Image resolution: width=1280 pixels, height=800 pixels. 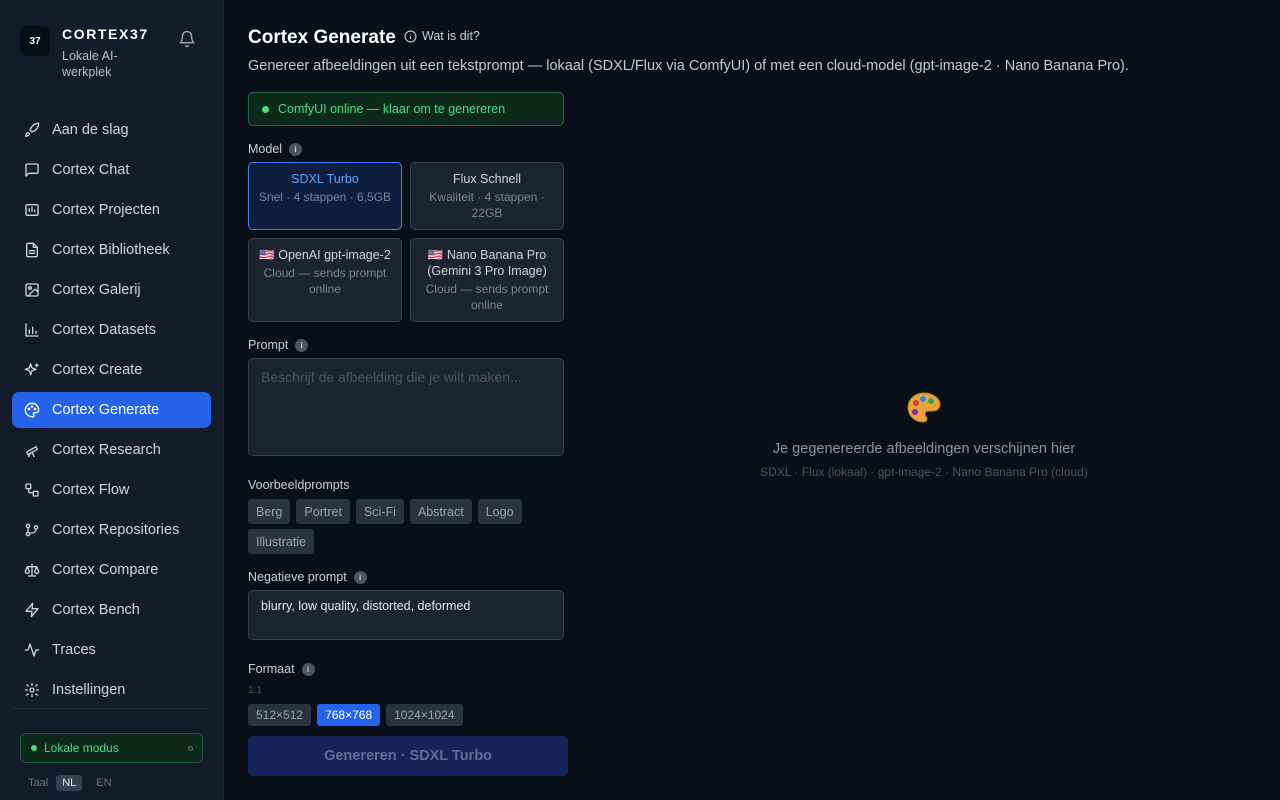 What do you see at coordinates (105, 34) in the screenshot?
I see `brand-name: CORTEX37` at bounding box center [105, 34].